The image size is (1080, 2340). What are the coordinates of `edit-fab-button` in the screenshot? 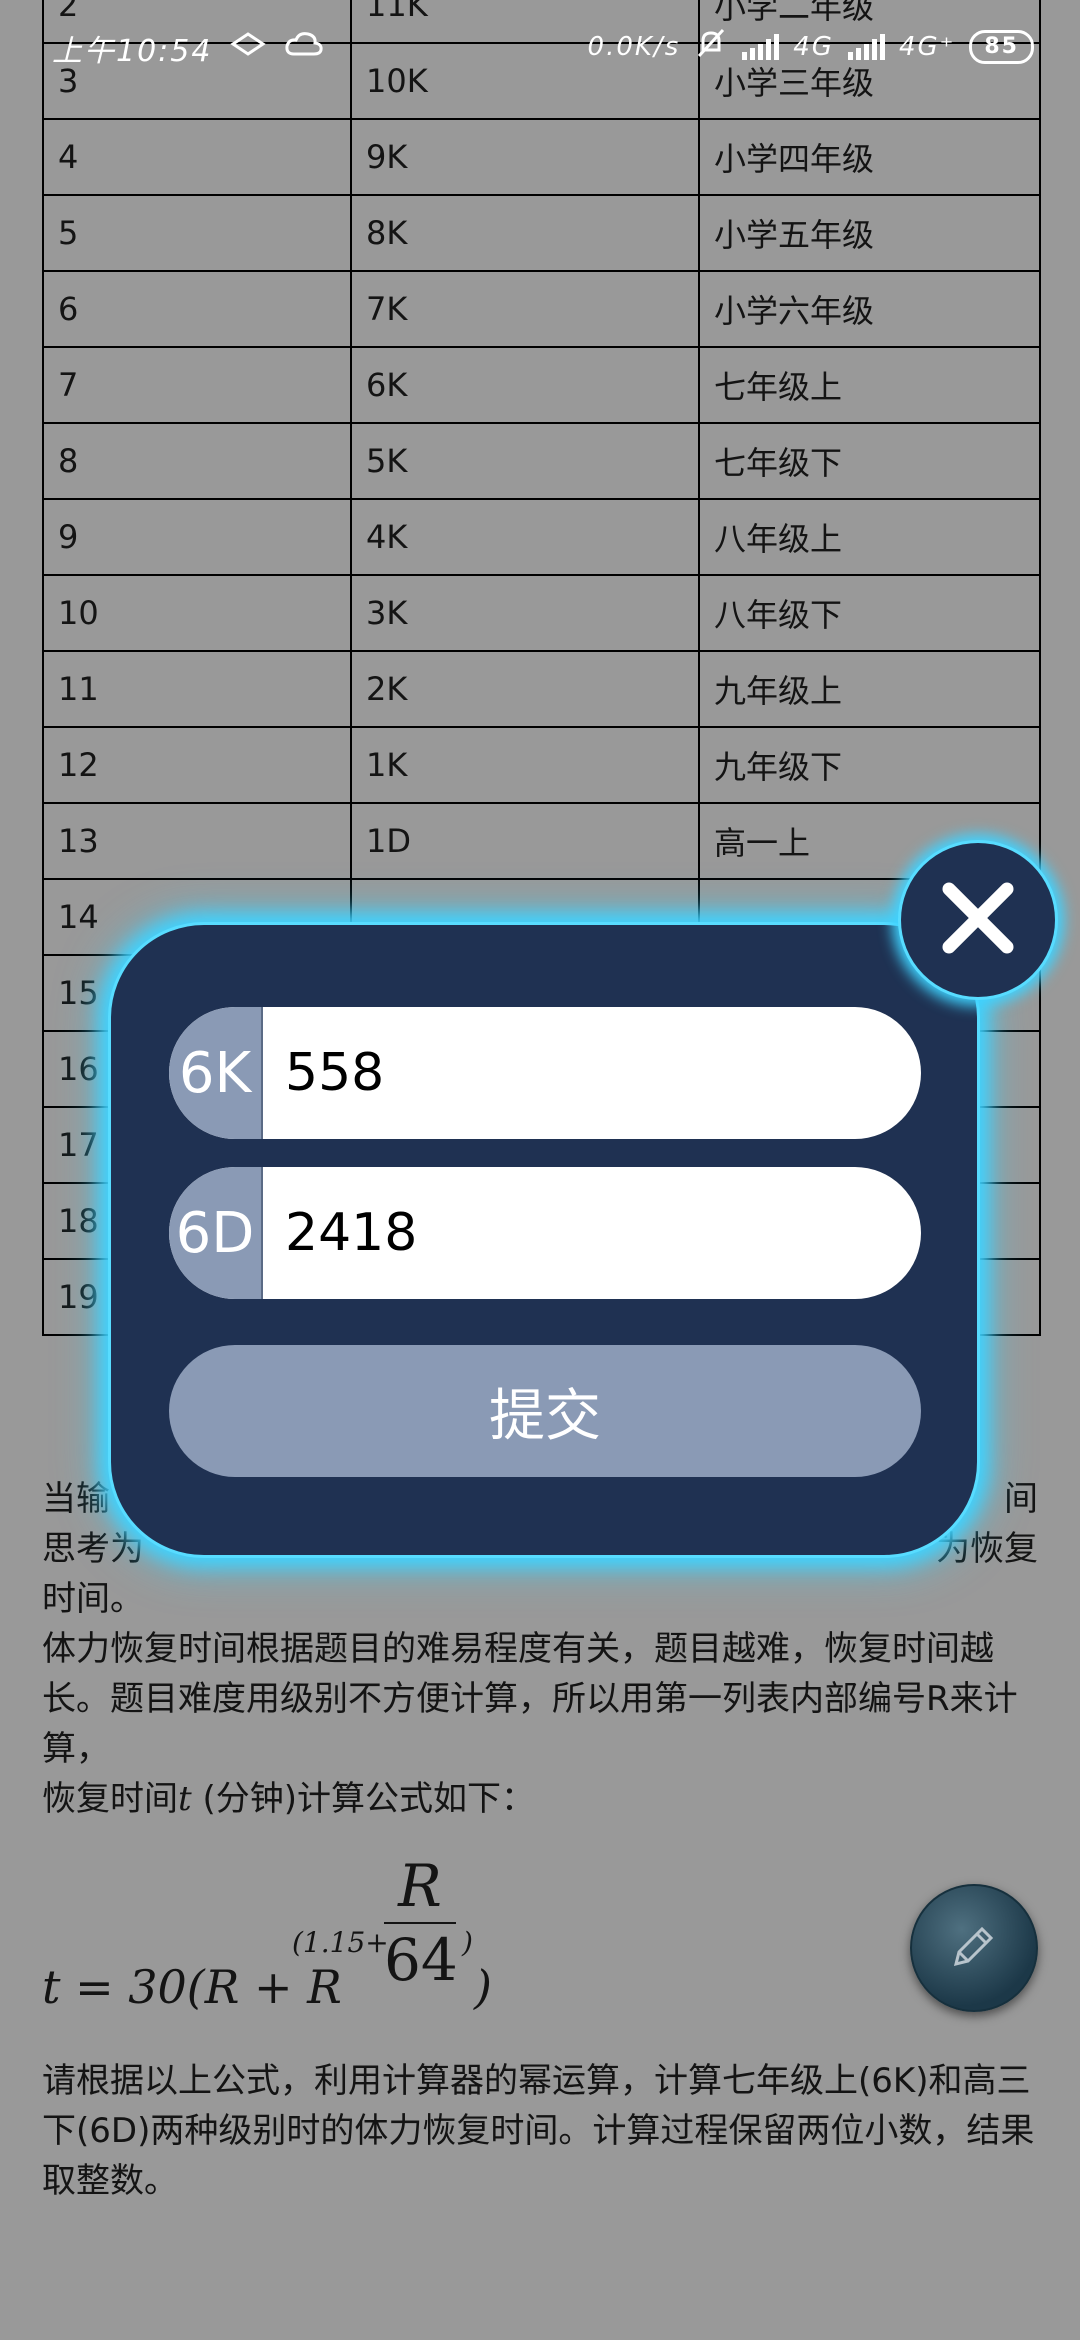 It's located at (974, 1948).